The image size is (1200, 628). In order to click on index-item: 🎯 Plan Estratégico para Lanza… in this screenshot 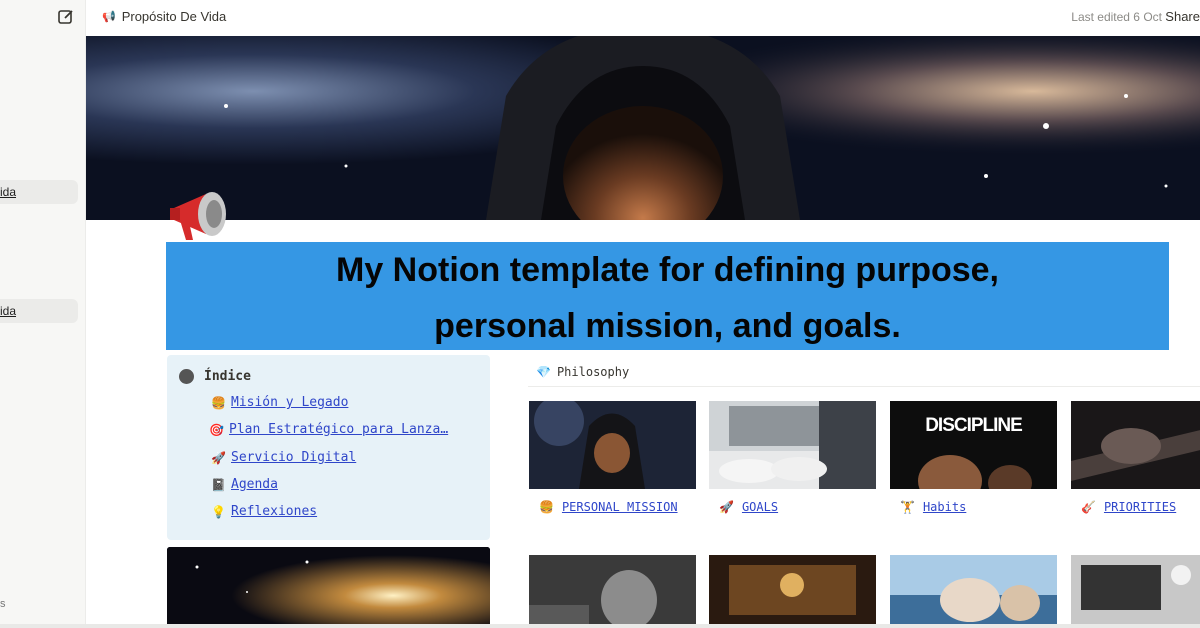, I will do `click(328, 429)`.